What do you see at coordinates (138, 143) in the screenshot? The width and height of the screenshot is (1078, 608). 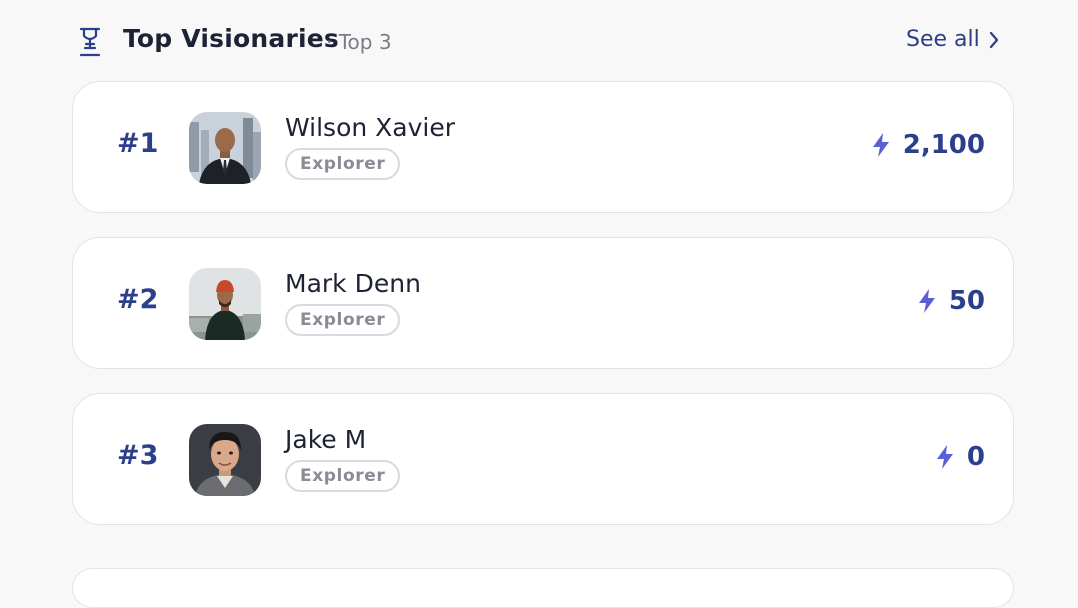 I see `rank-label: #1` at bounding box center [138, 143].